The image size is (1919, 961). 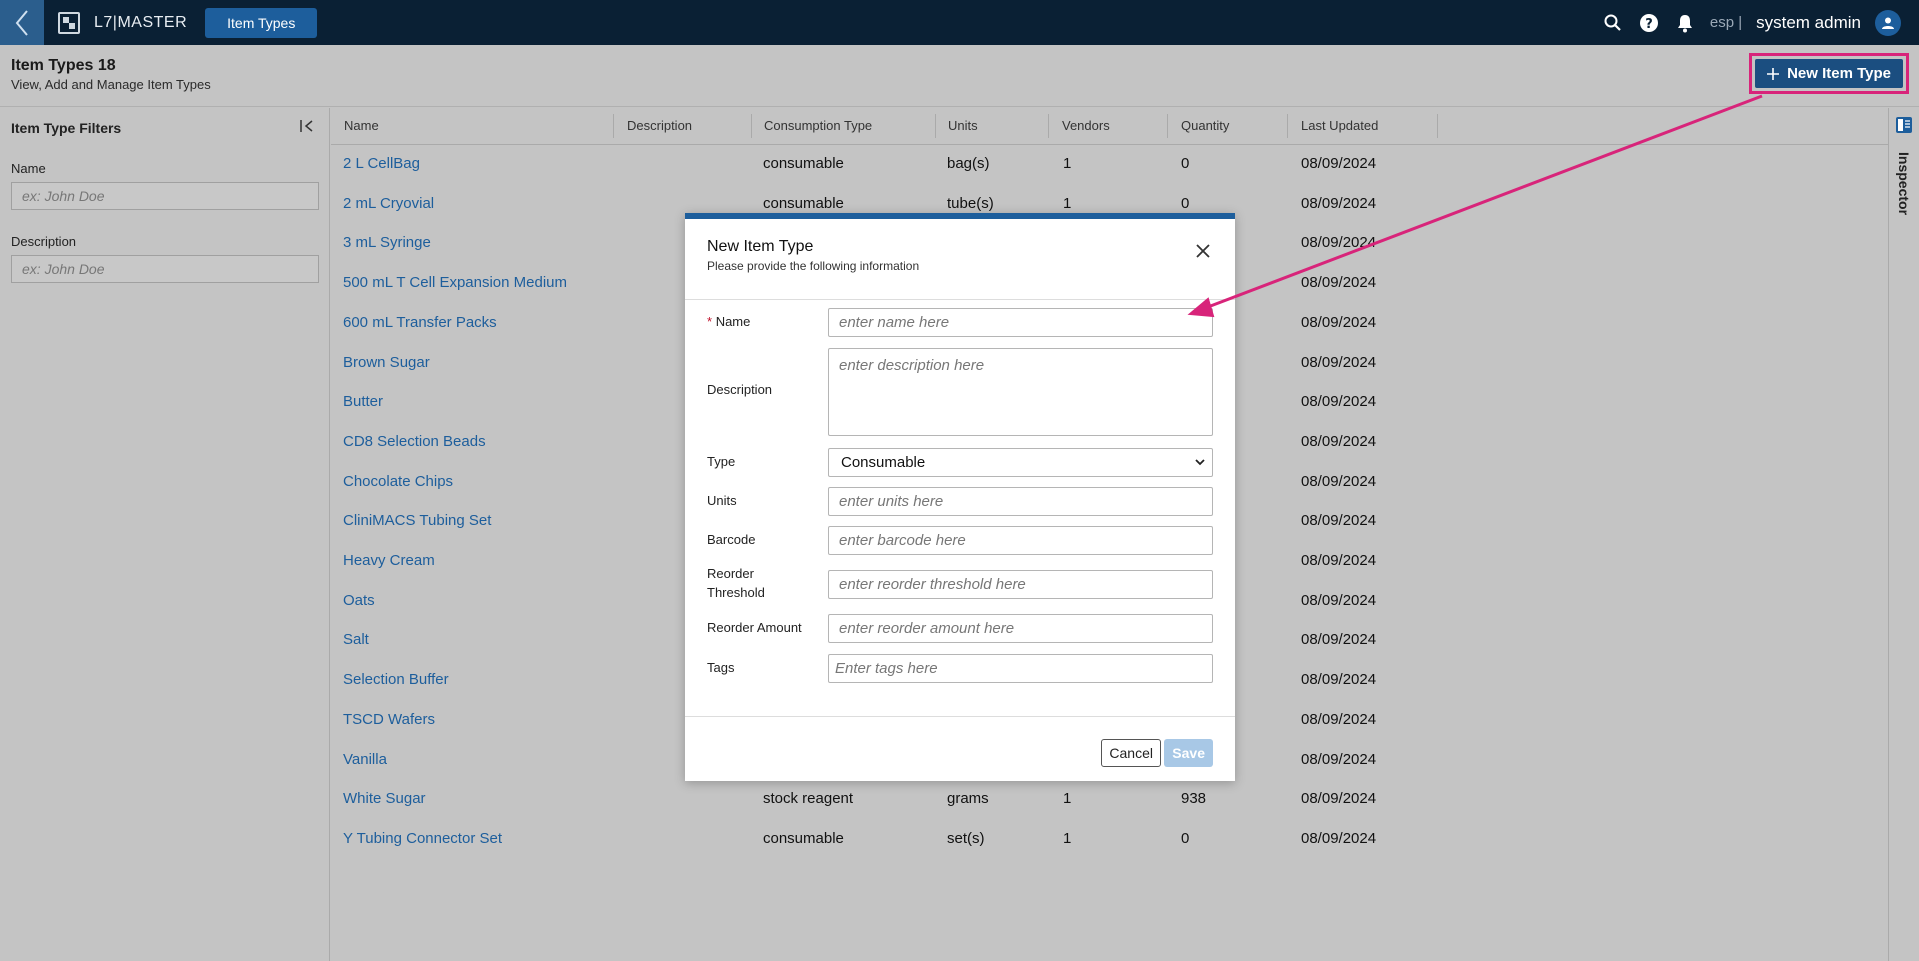 I want to click on column-header-quantity: Quantity, so click(x=1205, y=125).